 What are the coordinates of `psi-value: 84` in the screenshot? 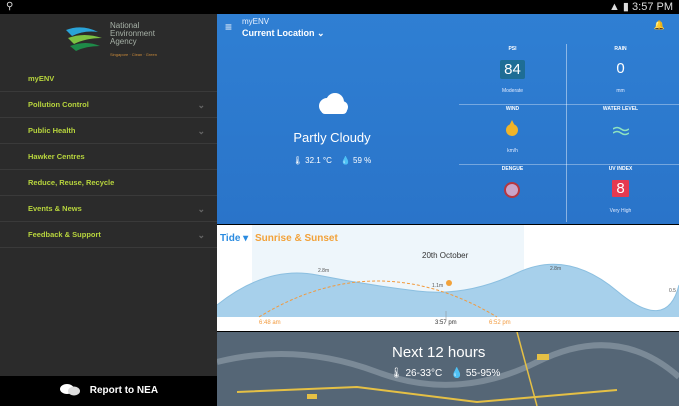 It's located at (512, 69).